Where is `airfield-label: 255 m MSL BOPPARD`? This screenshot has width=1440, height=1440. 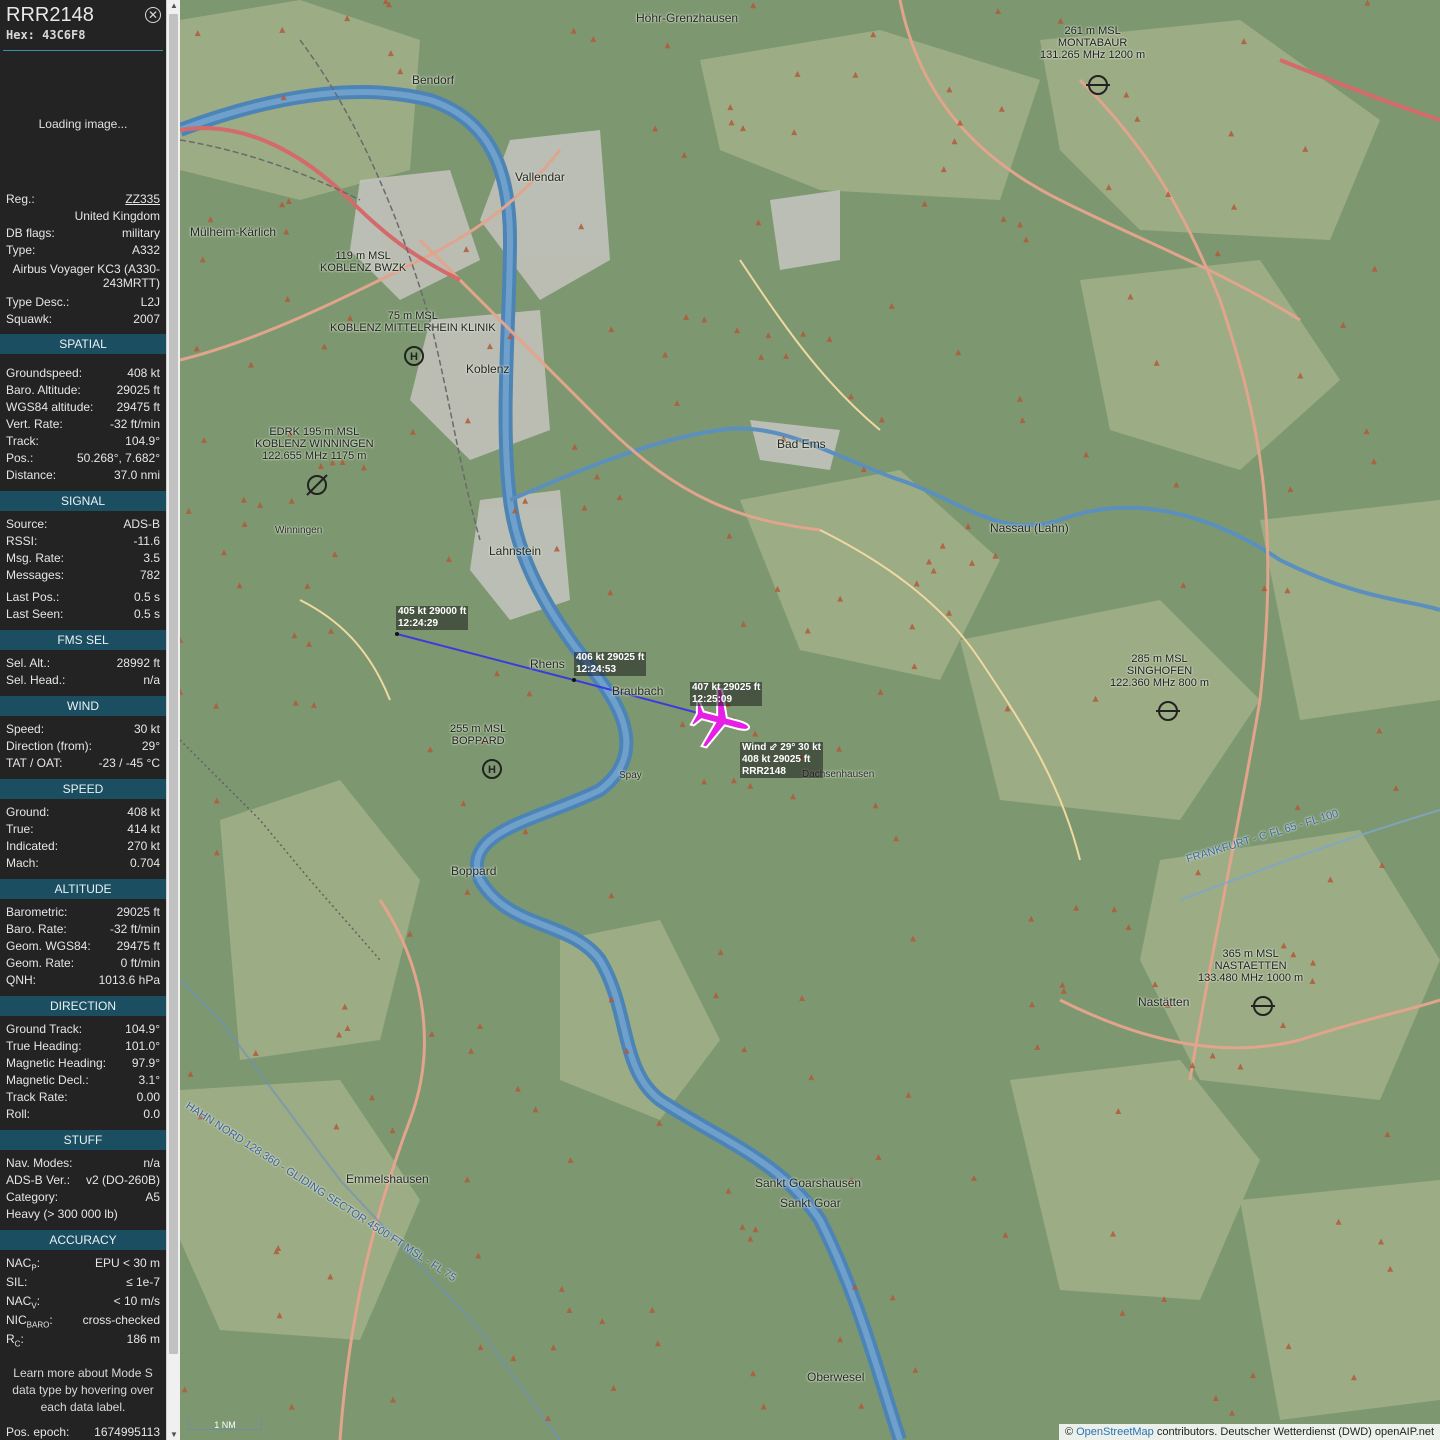 airfield-label: 255 m MSL BOPPARD is located at coordinates (478, 735).